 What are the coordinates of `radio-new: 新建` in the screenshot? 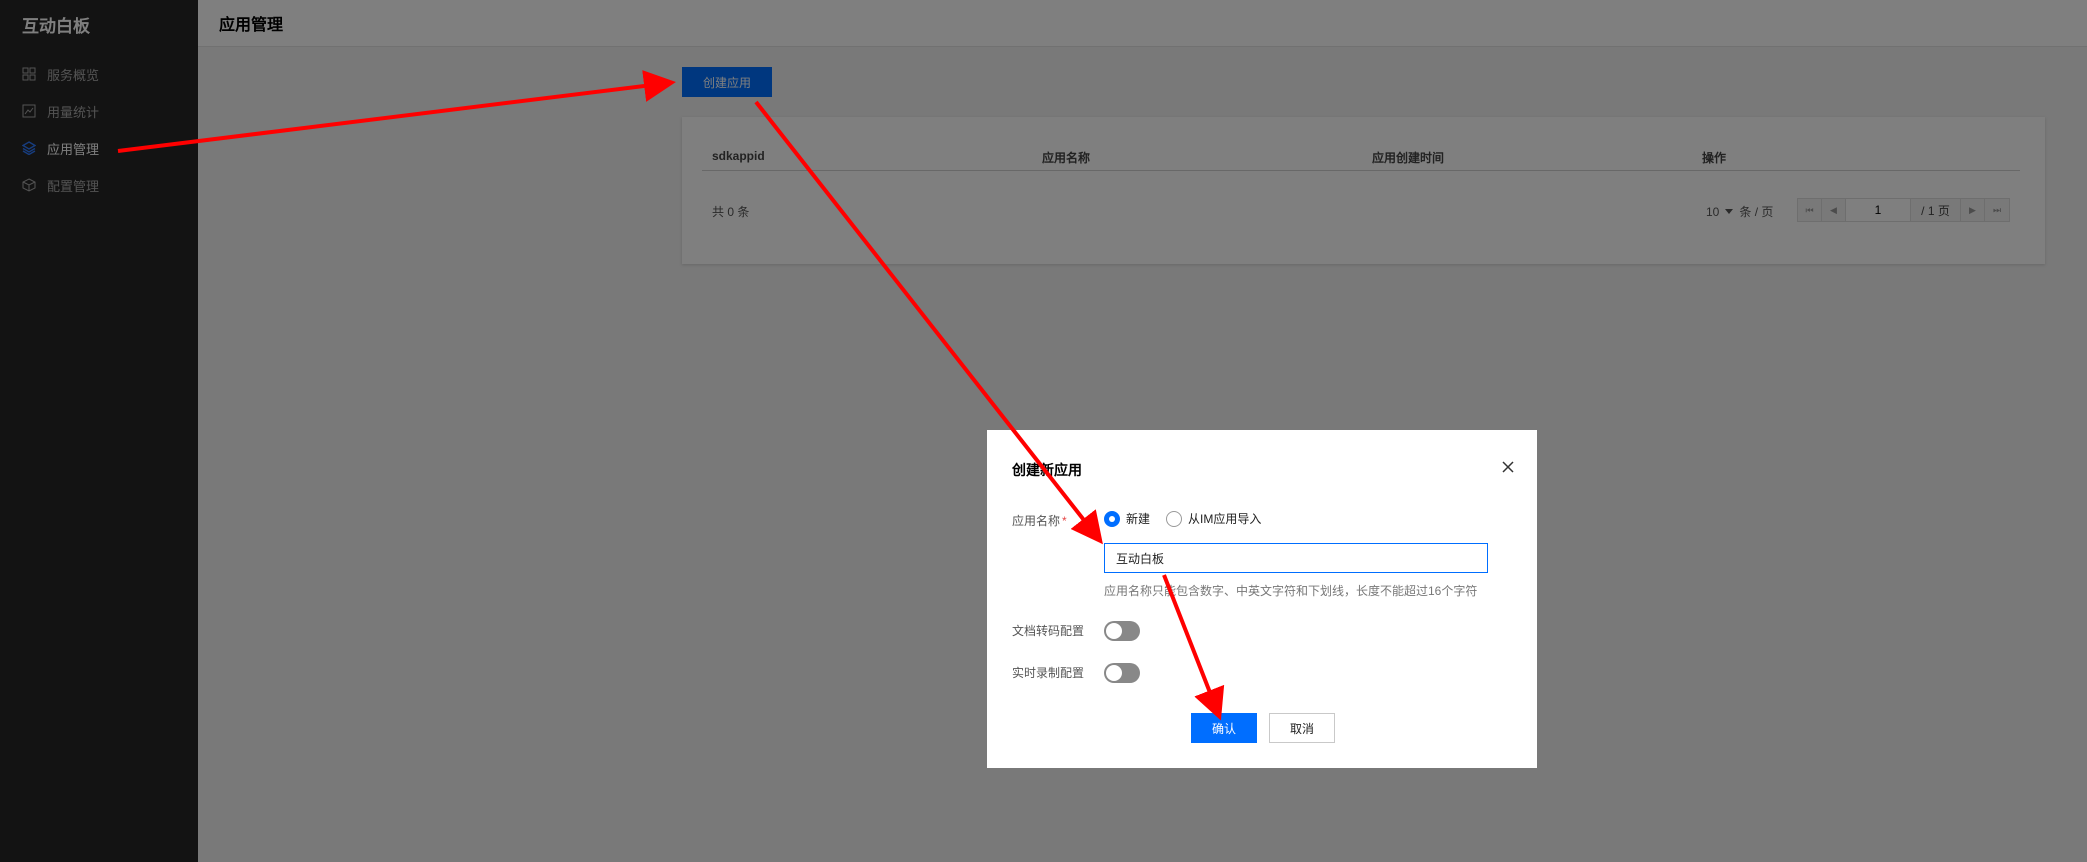 It's located at (1127, 518).